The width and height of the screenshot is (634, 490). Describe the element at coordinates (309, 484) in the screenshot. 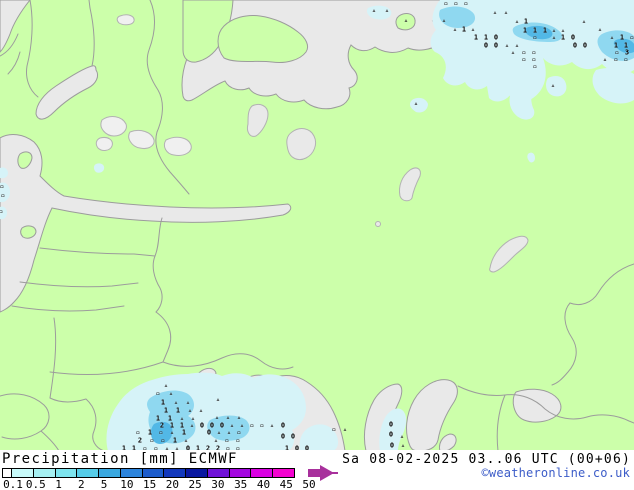

I see `legend-tick-label: 50` at that location.